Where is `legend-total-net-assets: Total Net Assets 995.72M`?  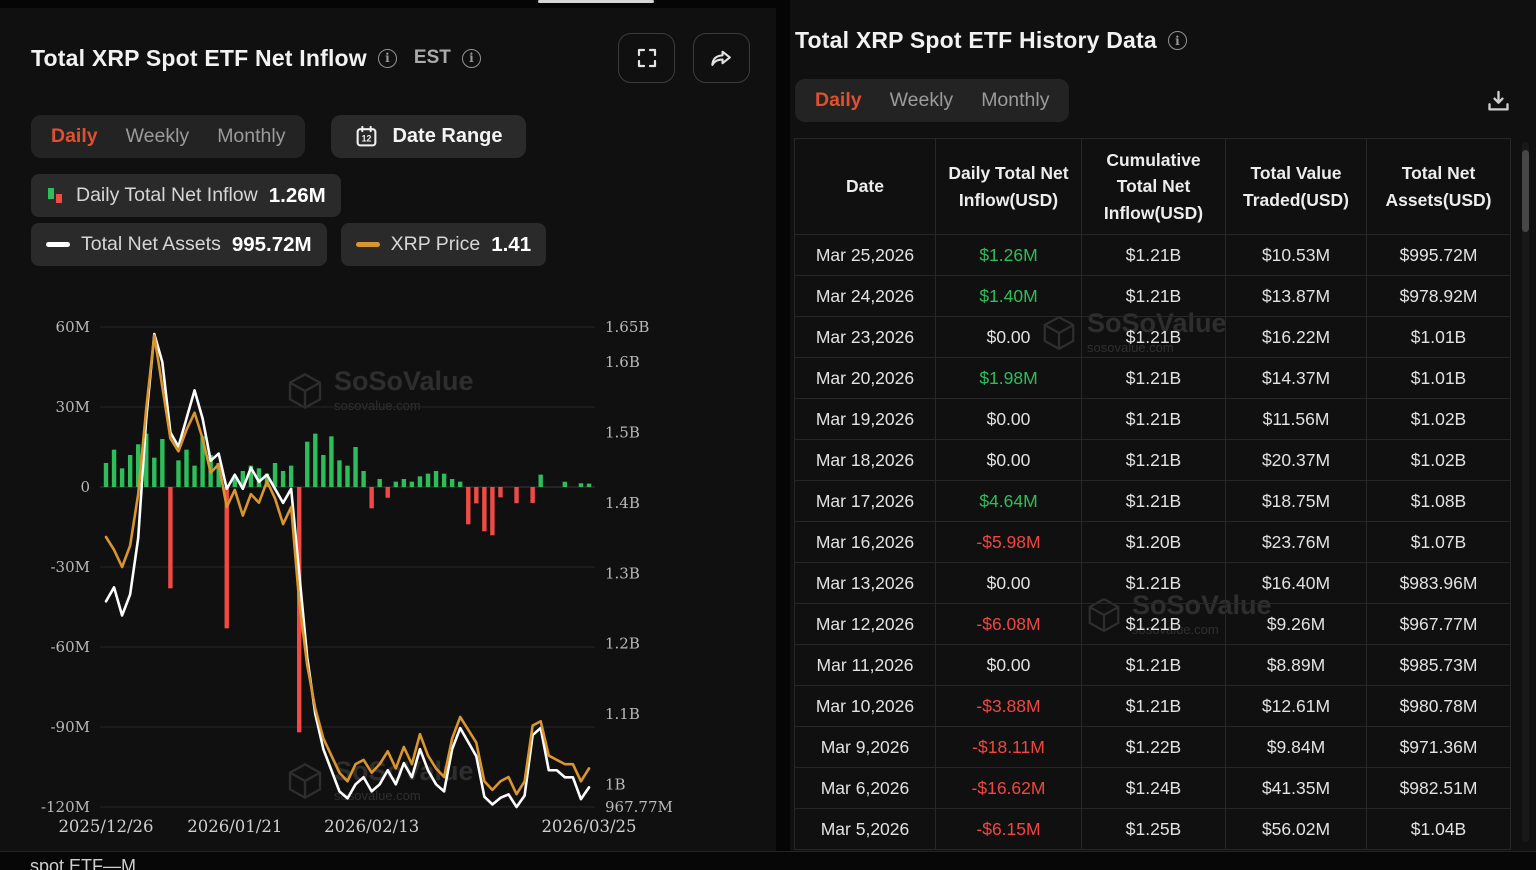
legend-total-net-assets: Total Net Assets 995.72M is located at coordinates (179, 244).